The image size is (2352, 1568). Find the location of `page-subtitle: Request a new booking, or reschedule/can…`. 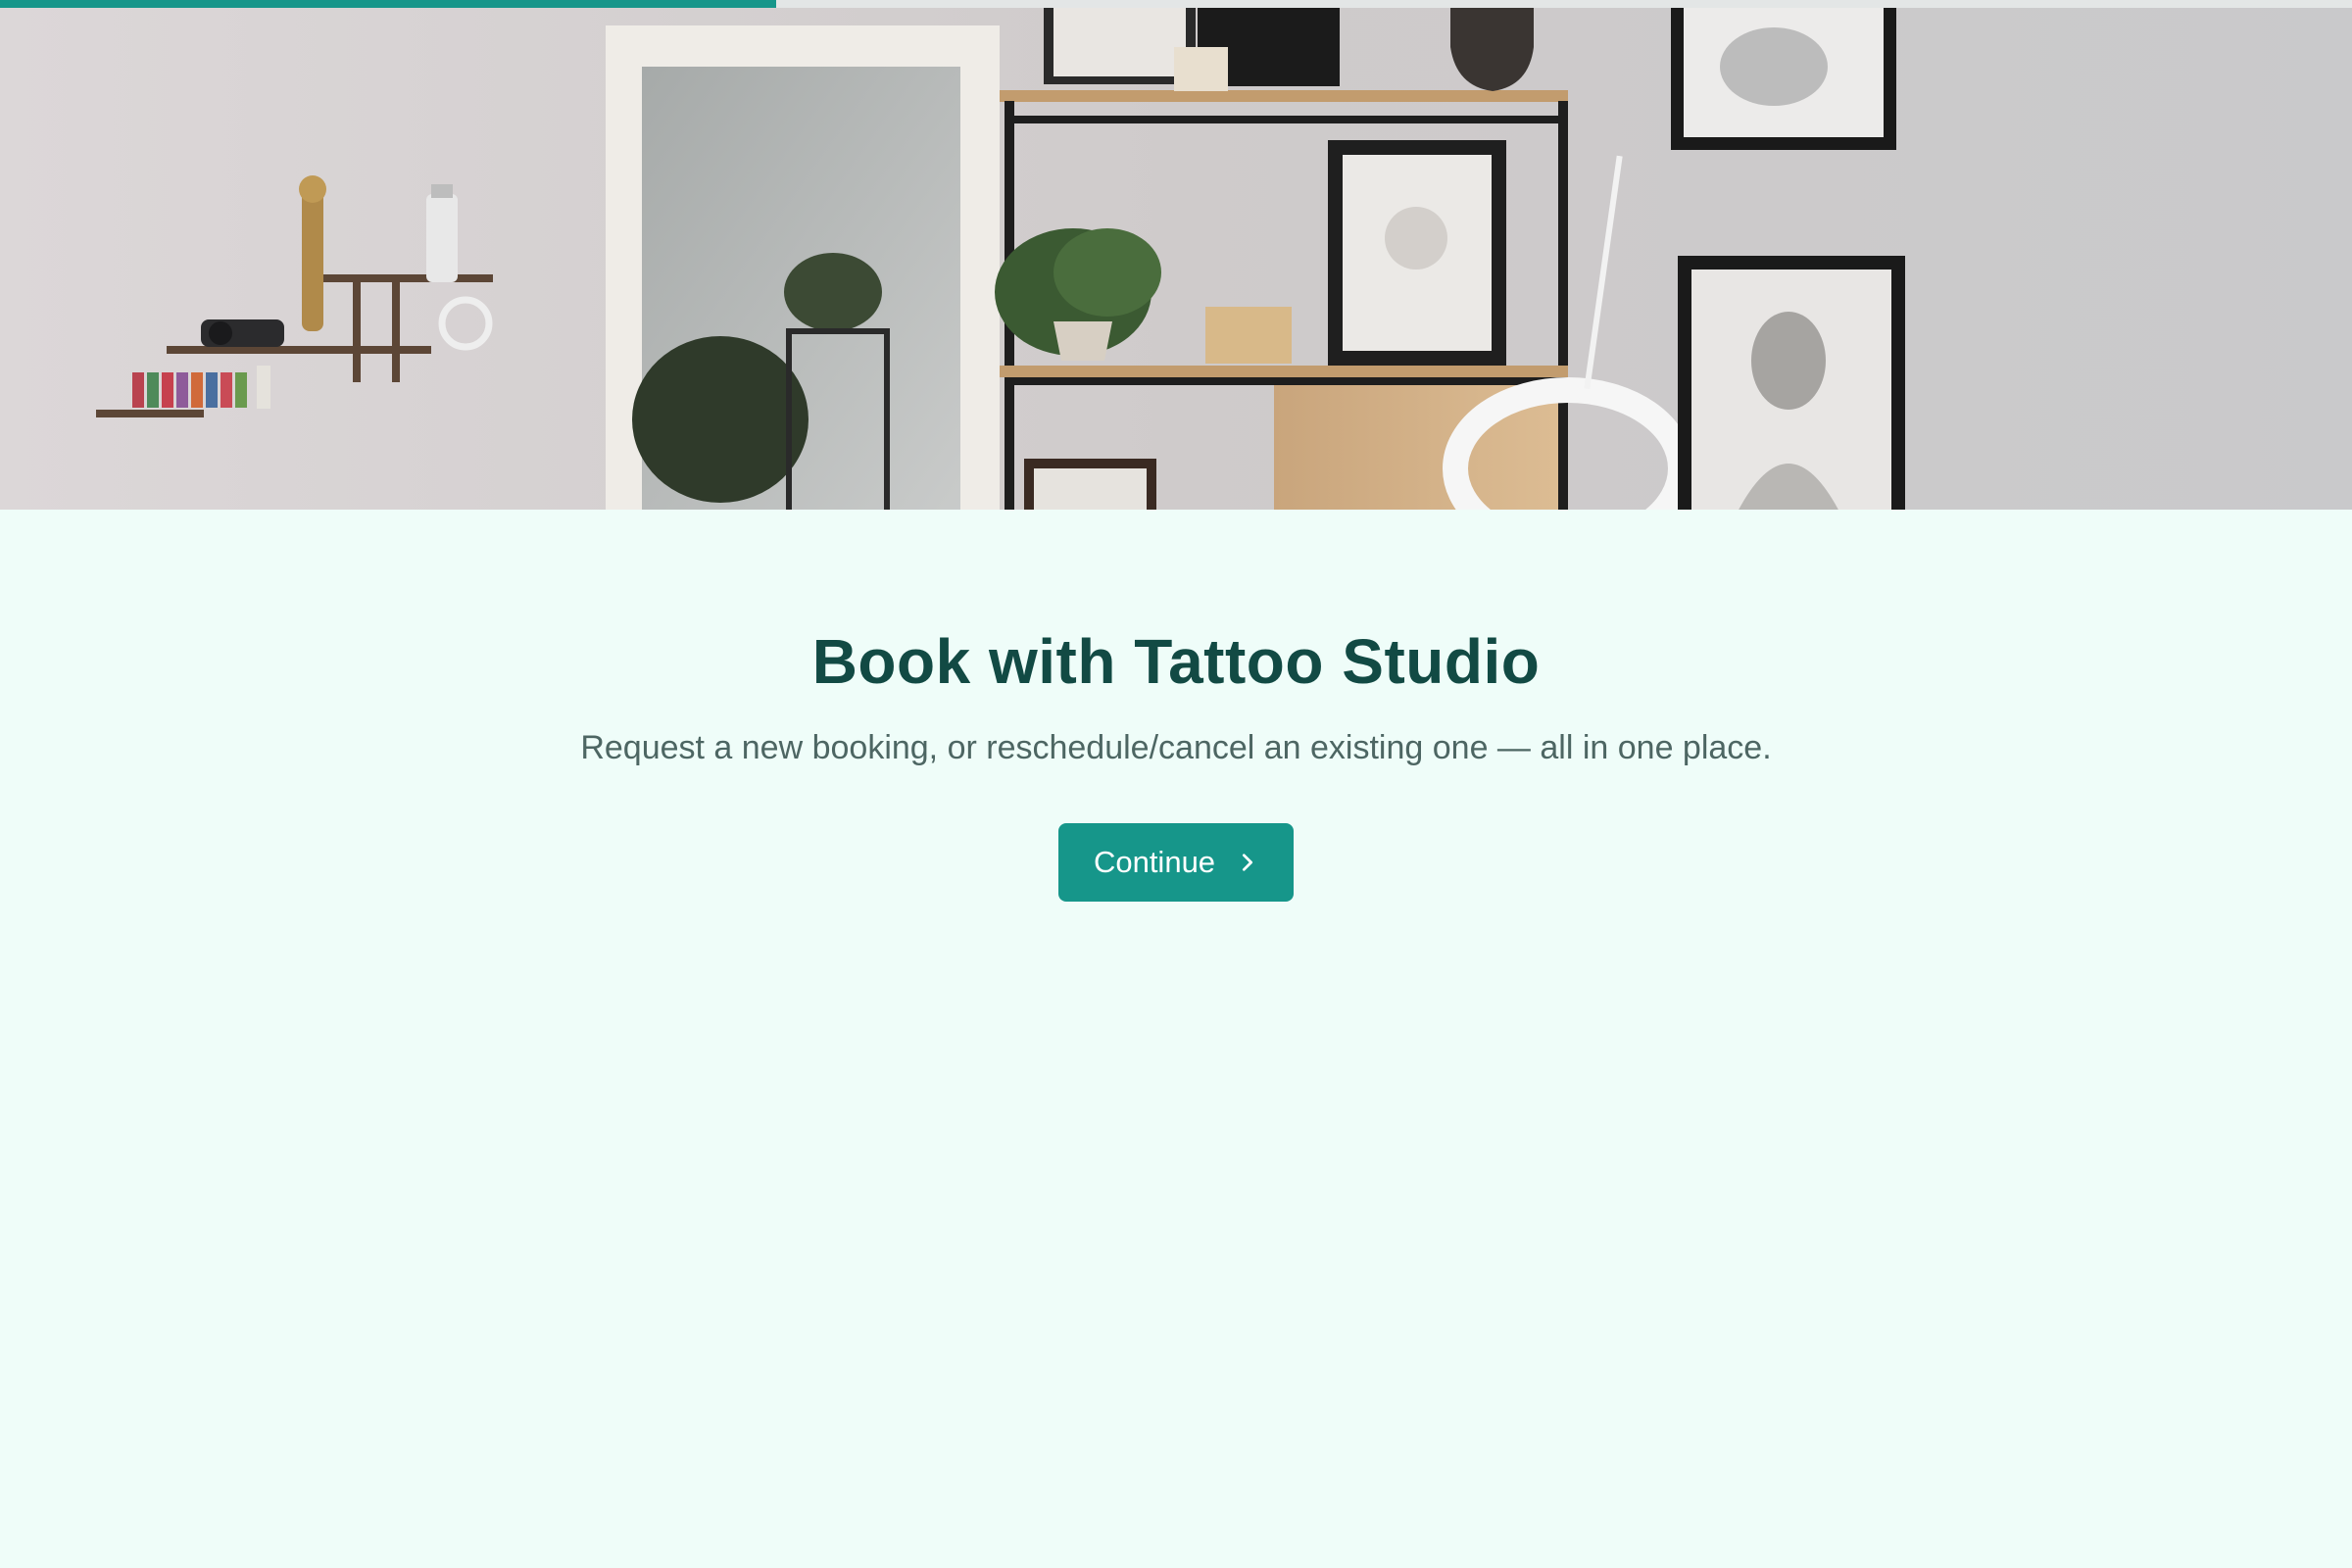

page-subtitle: Request a new booking, or reschedule/can… is located at coordinates (1176, 747).